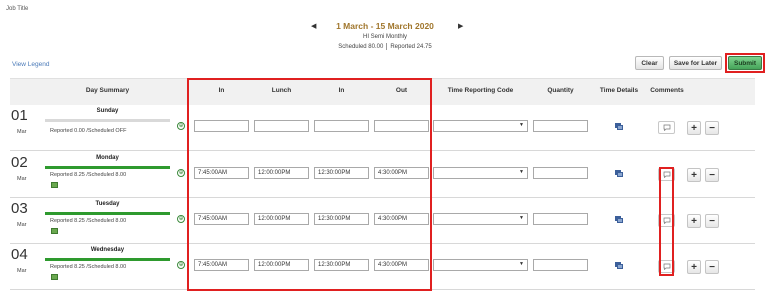 Image resolution: width=768 pixels, height=300 pixels. What do you see at coordinates (107, 204) in the screenshot?
I see `weekday-label: Tuesday` at bounding box center [107, 204].